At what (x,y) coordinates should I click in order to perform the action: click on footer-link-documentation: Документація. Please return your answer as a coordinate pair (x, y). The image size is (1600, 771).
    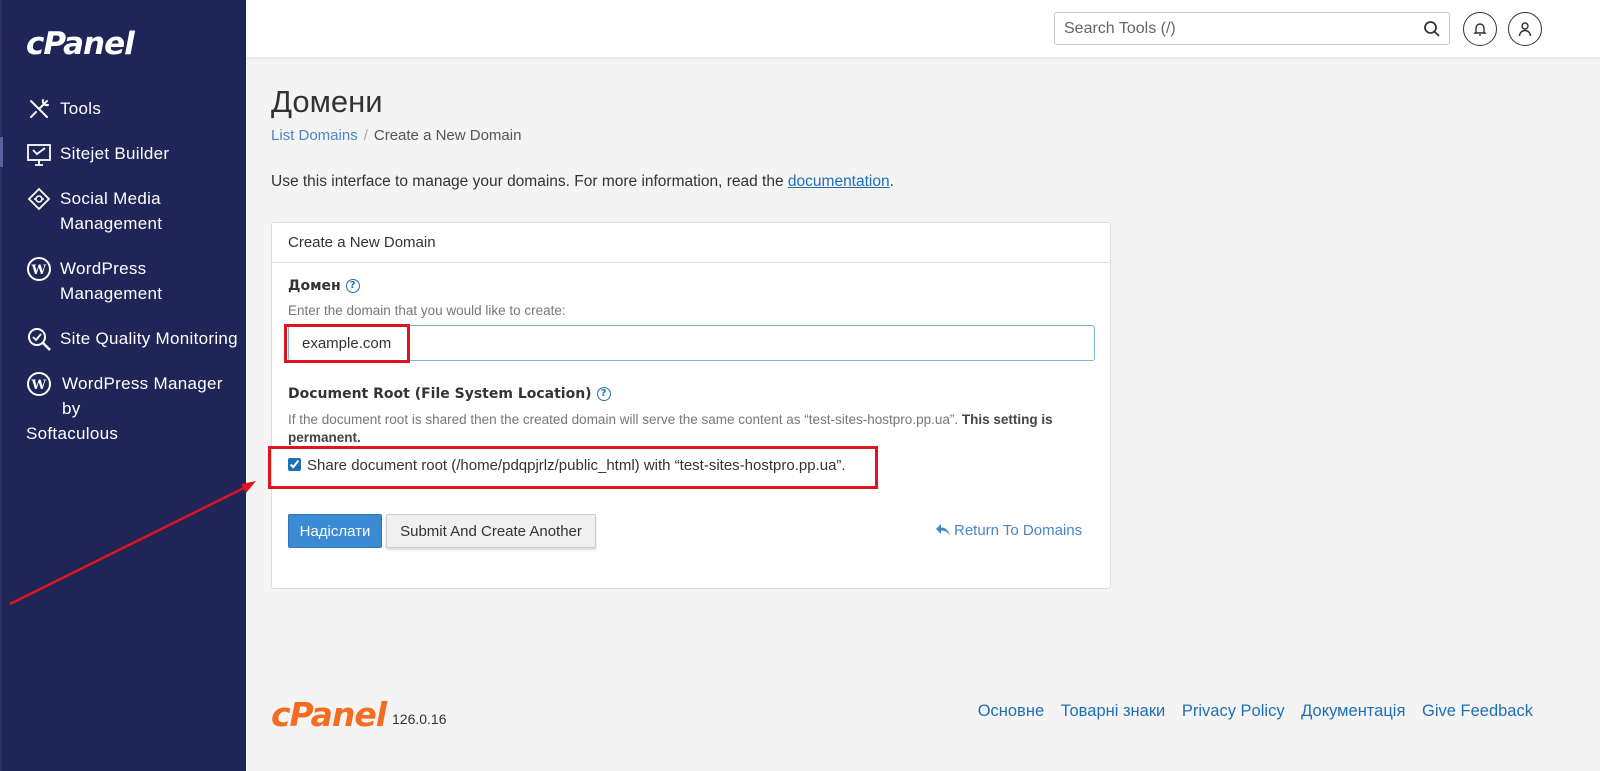
    Looking at the image, I should click on (1353, 711).